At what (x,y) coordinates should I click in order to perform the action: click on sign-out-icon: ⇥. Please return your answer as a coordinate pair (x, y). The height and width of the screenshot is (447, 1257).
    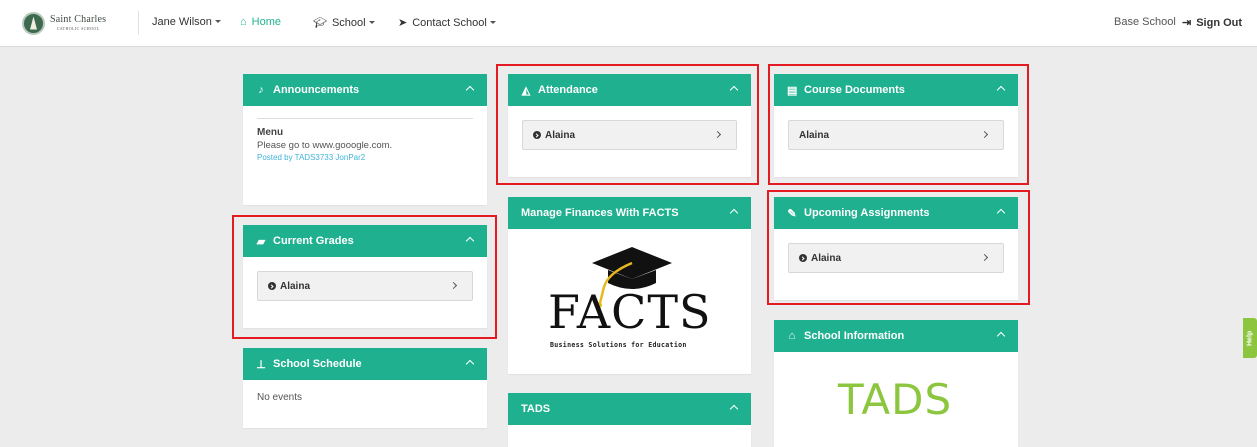
    Looking at the image, I should click on (1187, 23).